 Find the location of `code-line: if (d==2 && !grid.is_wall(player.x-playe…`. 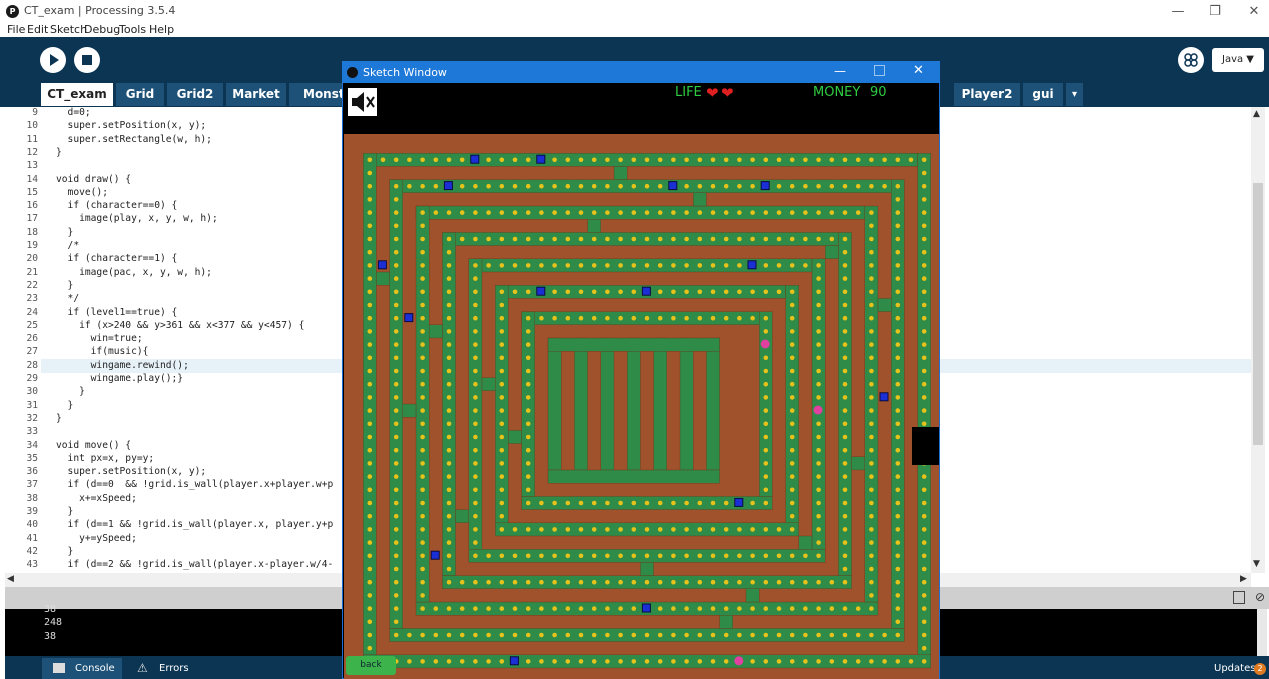

code-line: if (d==2 && !grid.is_wall(player.x-playe… is located at coordinates (195, 564).